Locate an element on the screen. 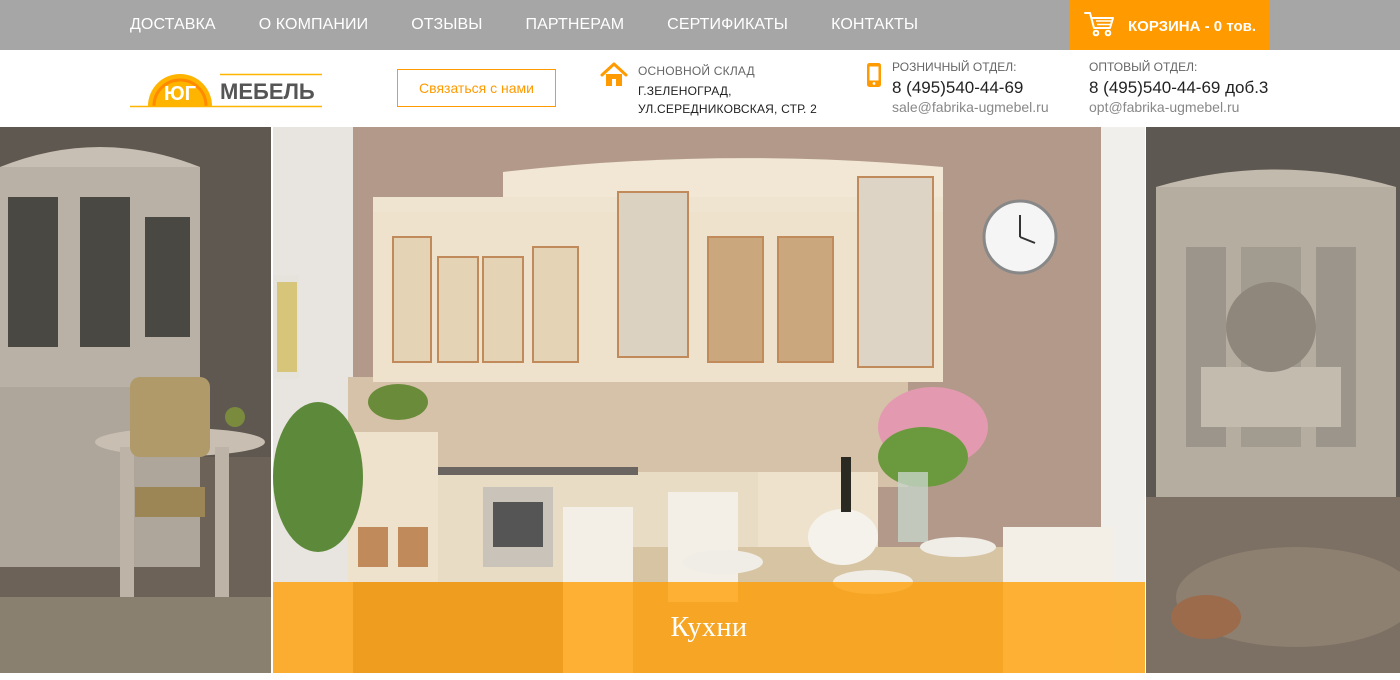 The width and height of the screenshot is (1400, 680). home-icon is located at coordinates (614, 75).